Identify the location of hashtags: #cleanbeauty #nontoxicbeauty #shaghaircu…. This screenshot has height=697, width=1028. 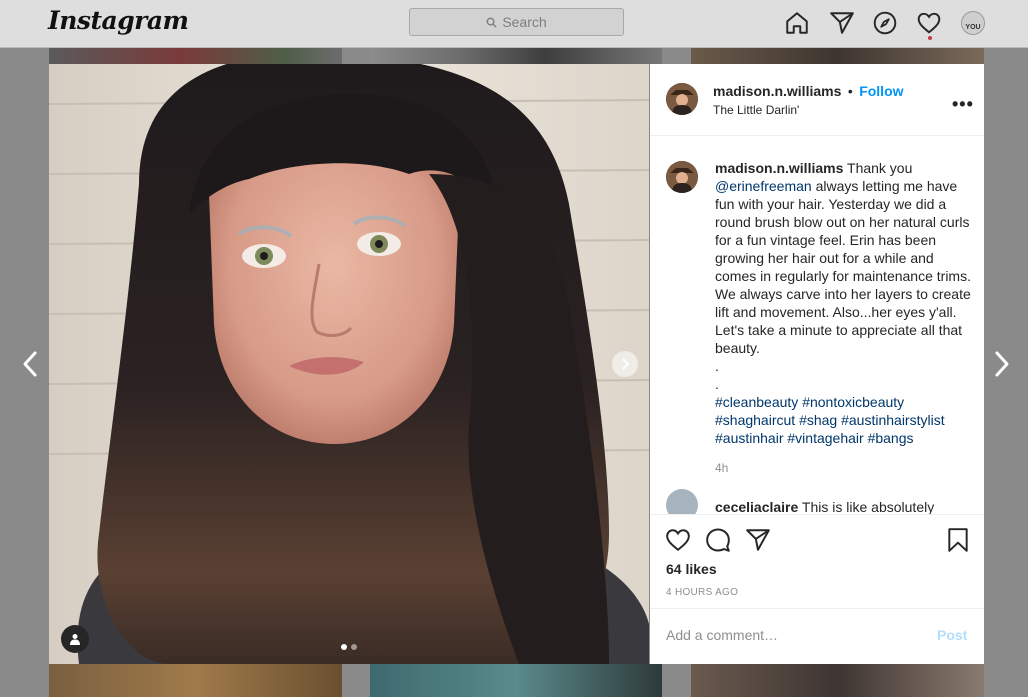
(845, 420).